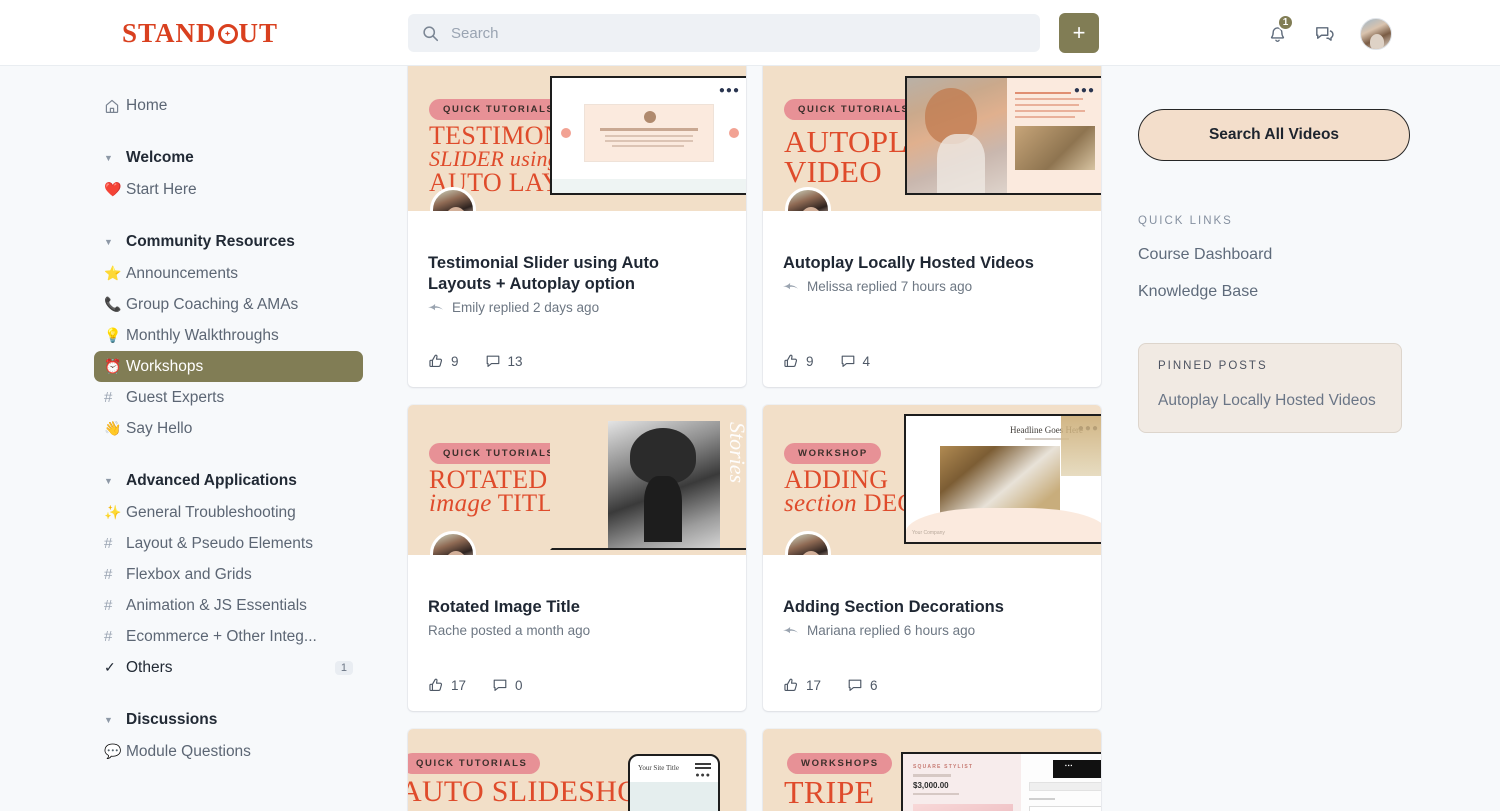  I want to click on post-meta-text: Rache posted a month ago, so click(509, 630).